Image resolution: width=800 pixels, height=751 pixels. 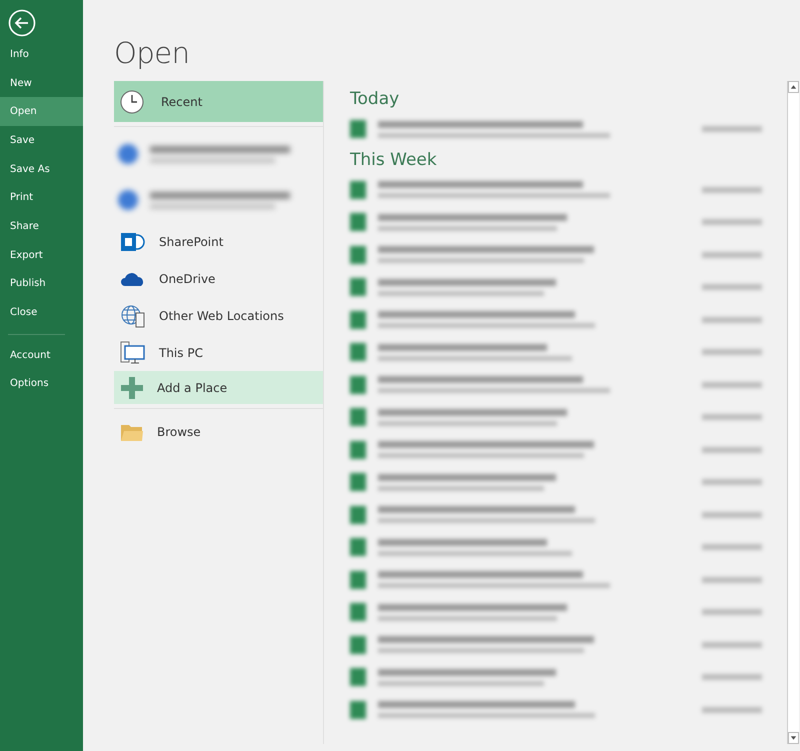 I want to click on plus-icon, so click(x=132, y=388).